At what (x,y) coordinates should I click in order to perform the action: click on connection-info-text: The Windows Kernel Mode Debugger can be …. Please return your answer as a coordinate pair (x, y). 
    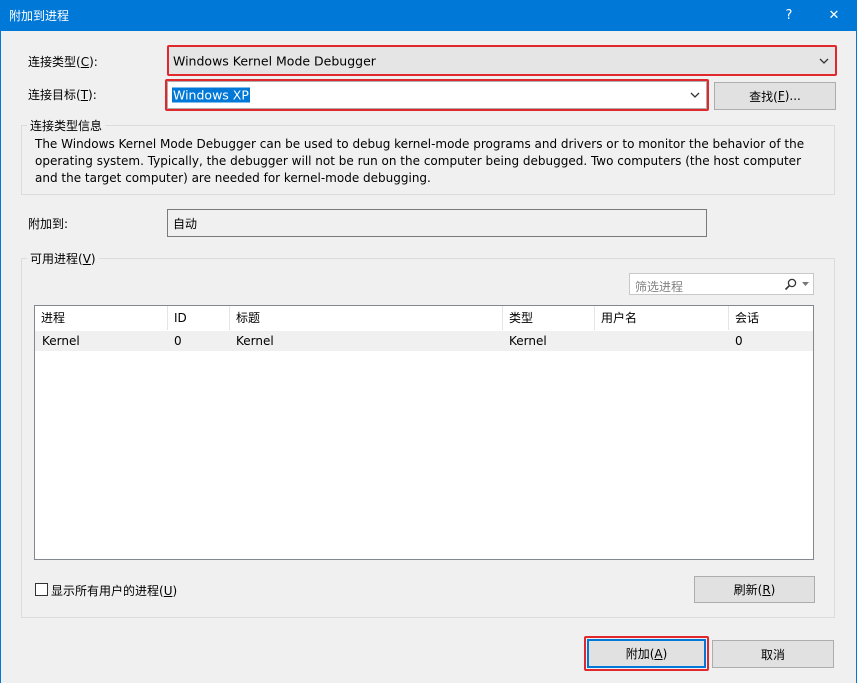
    Looking at the image, I should click on (420, 161).